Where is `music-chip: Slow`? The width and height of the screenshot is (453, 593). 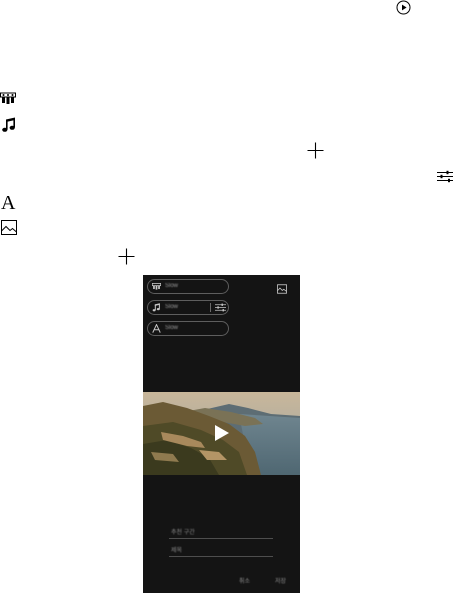 music-chip: Slow is located at coordinates (188, 307).